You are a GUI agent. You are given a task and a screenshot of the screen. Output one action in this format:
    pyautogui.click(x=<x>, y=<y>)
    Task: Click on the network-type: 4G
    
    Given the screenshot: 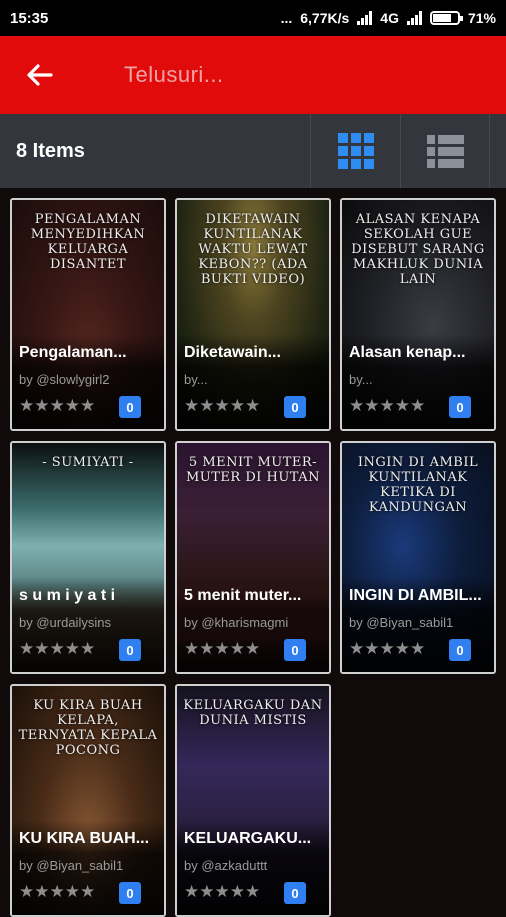 What is the action you would take?
    pyautogui.click(x=389, y=18)
    